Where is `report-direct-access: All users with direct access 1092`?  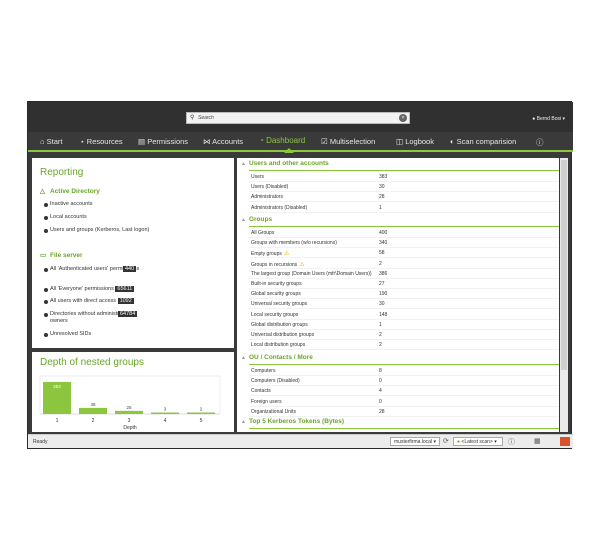
report-direct-access: All users with direct access 1092 is located at coordinates (89, 301).